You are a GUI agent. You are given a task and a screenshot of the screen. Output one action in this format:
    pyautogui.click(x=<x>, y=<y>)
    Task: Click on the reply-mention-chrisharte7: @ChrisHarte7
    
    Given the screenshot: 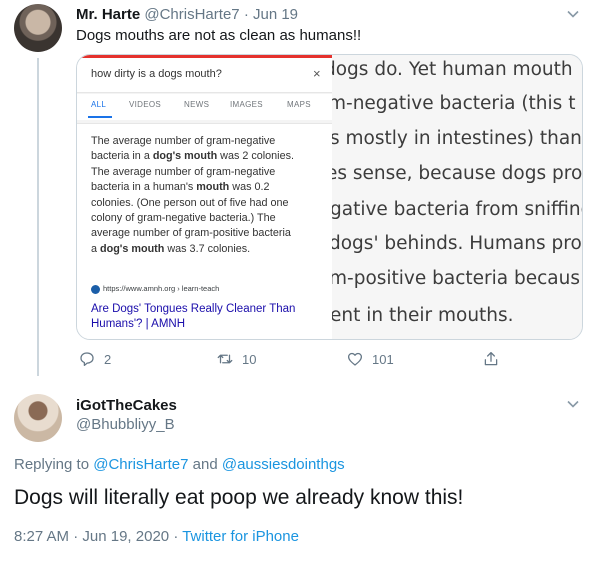 What is the action you would take?
    pyautogui.click(x=140, y=464)
    